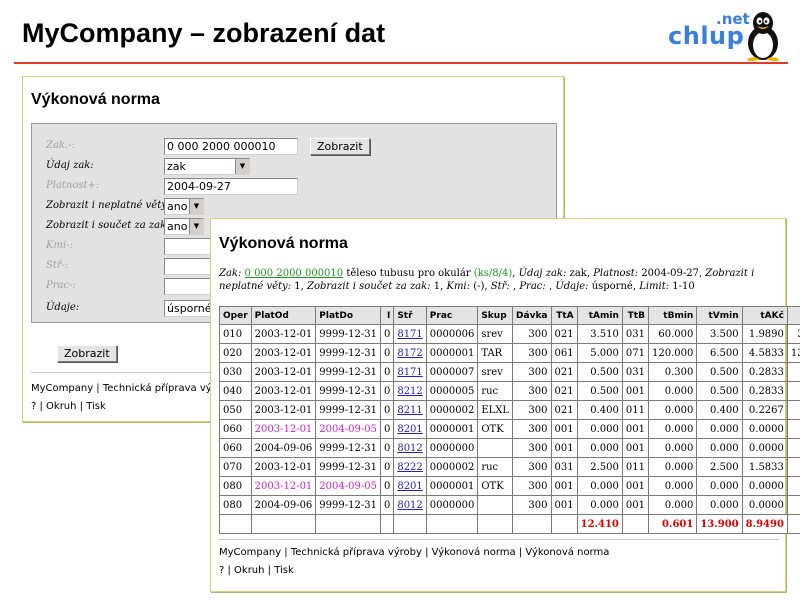 The height and width of the screenshot is (600, 800). Describe the element at coordinates (283, 505) in the screenshot. I see `table-cell: 2004-09-06` at that location.